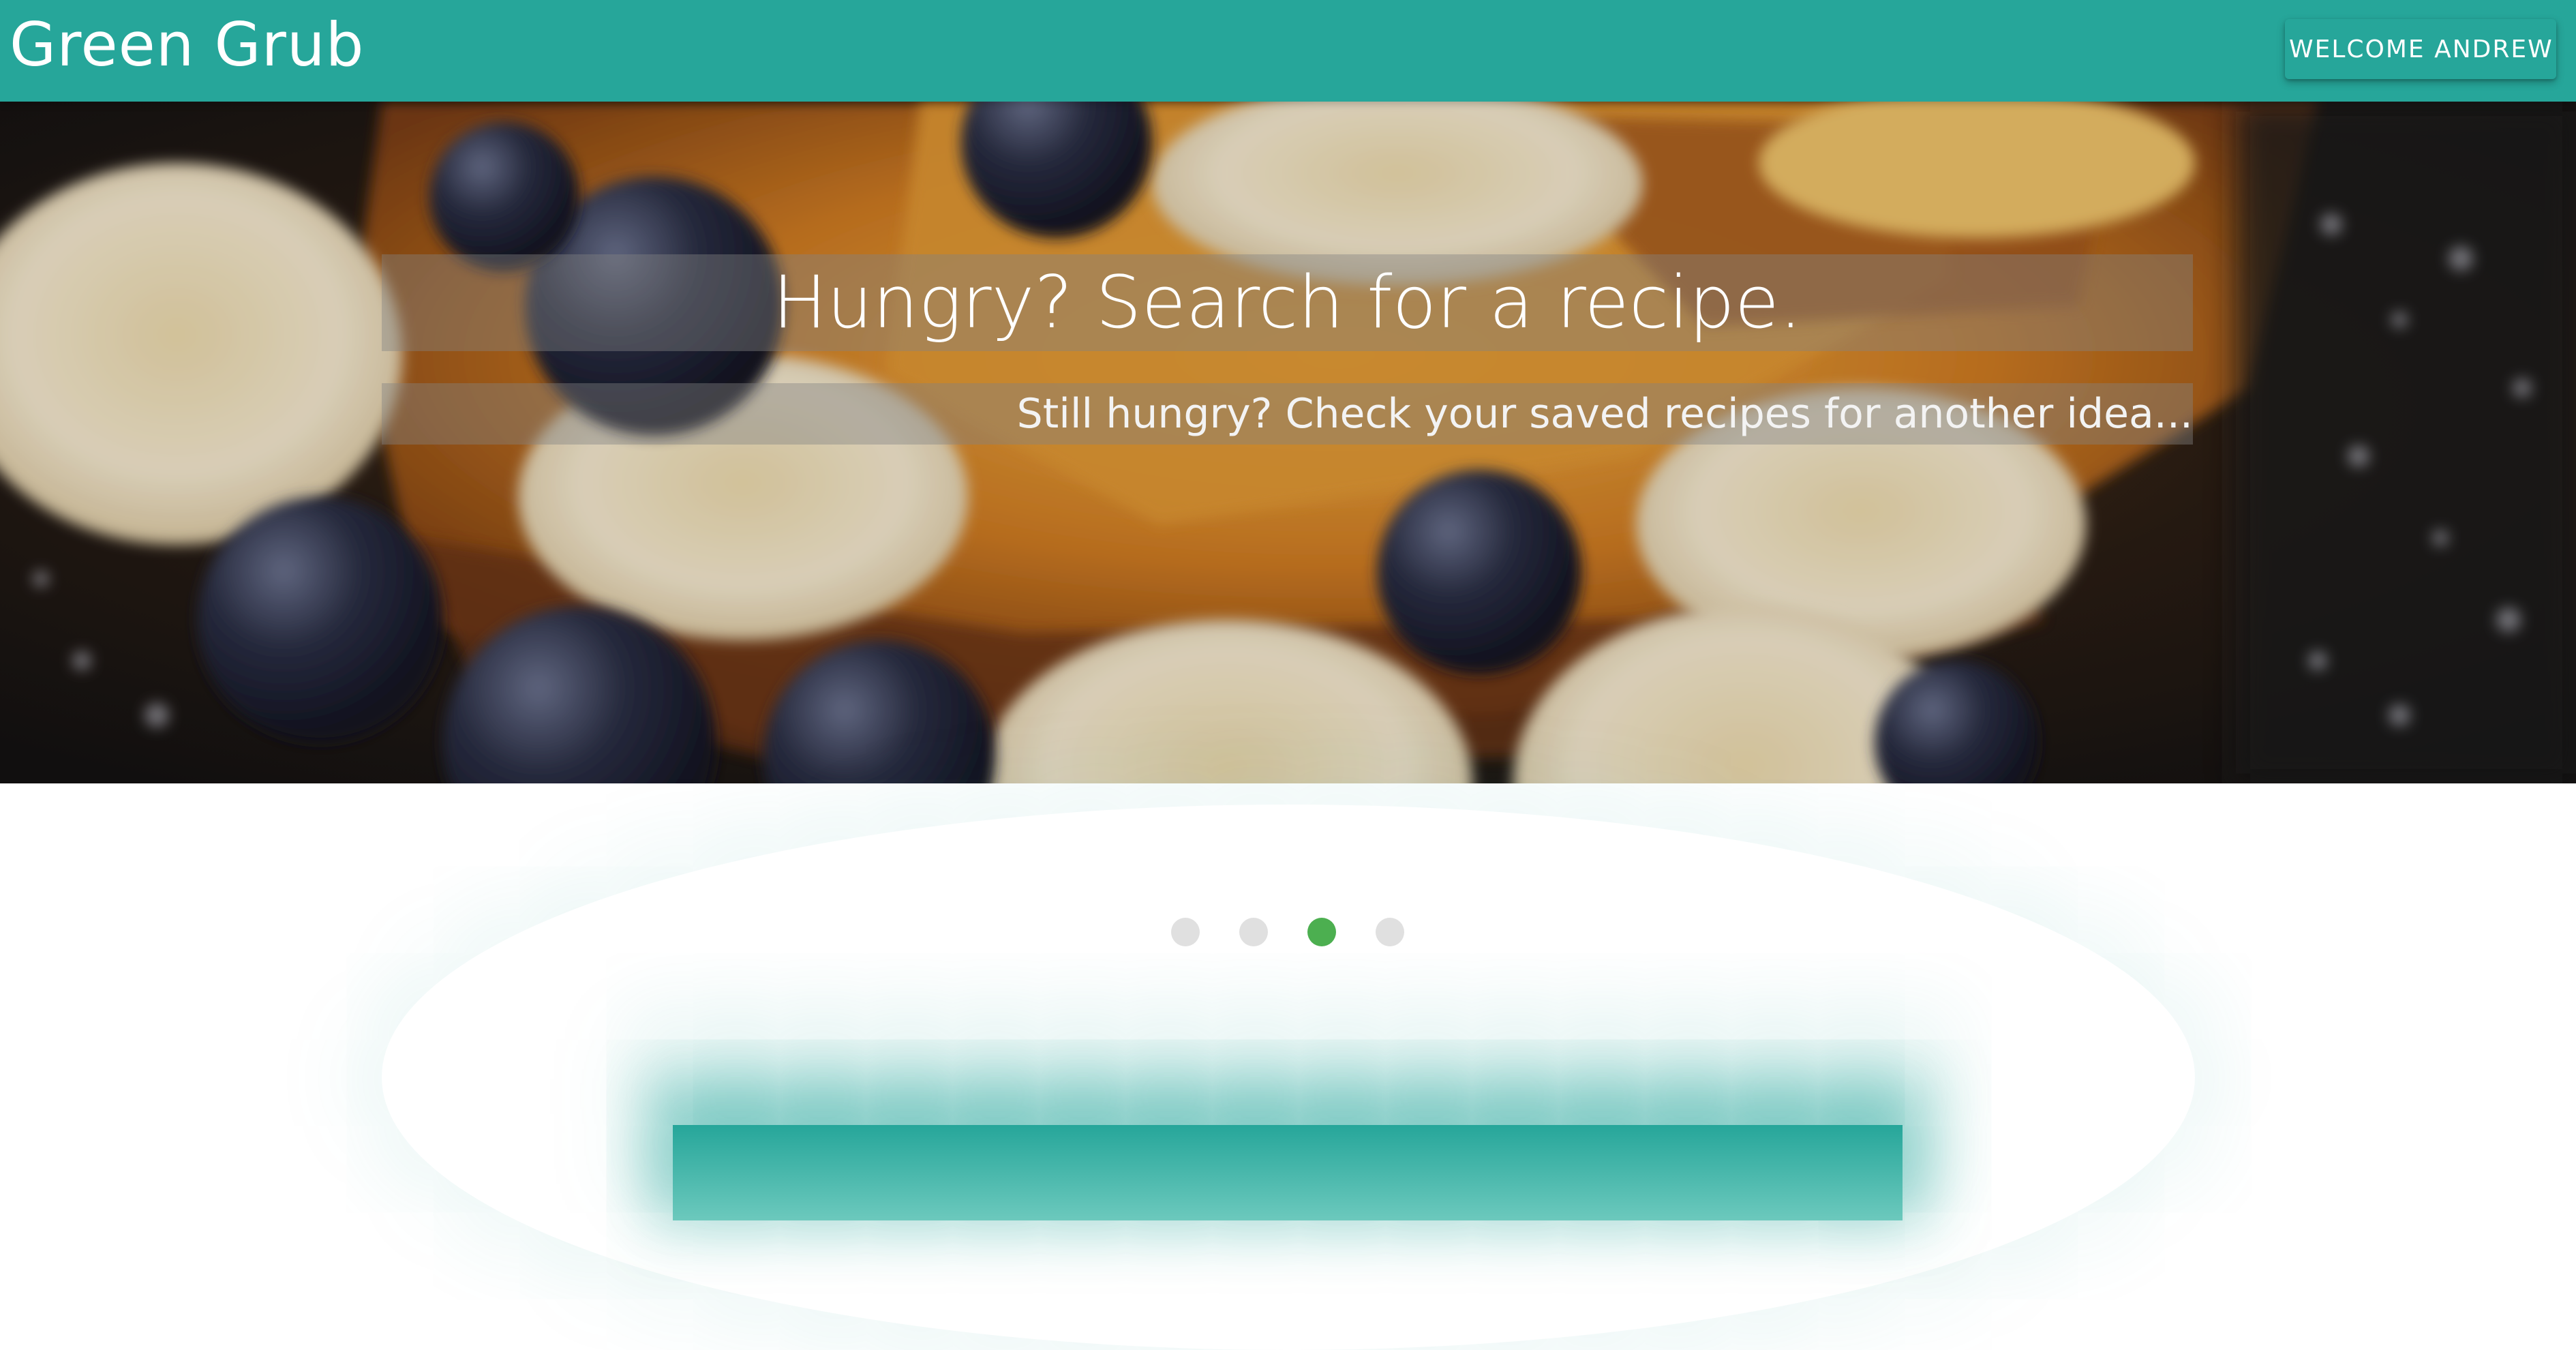 The width and height of the screenshot is (2576, 1350). Describe the element at coordinates (1288, 1172) in the screenshot. I see `search-panel` at that location.